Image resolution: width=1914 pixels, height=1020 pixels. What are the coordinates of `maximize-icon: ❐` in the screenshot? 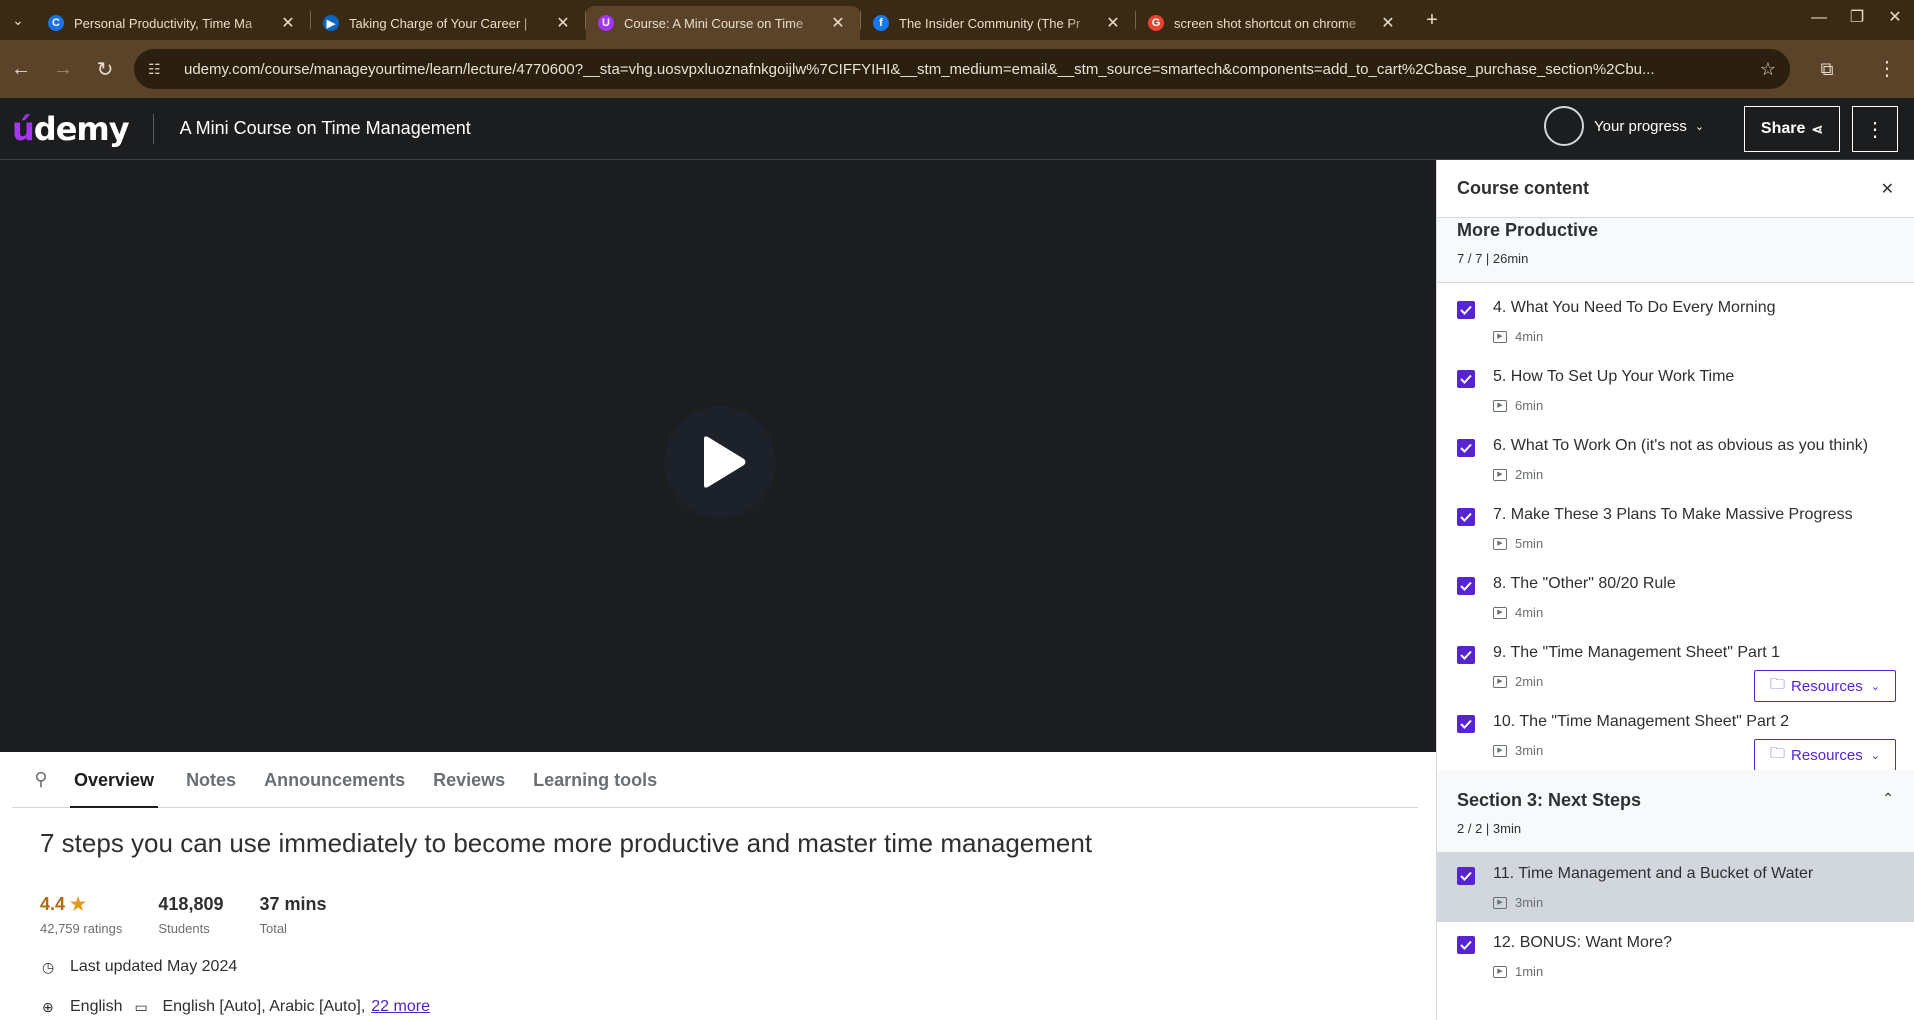 It's located at (1857, 20).